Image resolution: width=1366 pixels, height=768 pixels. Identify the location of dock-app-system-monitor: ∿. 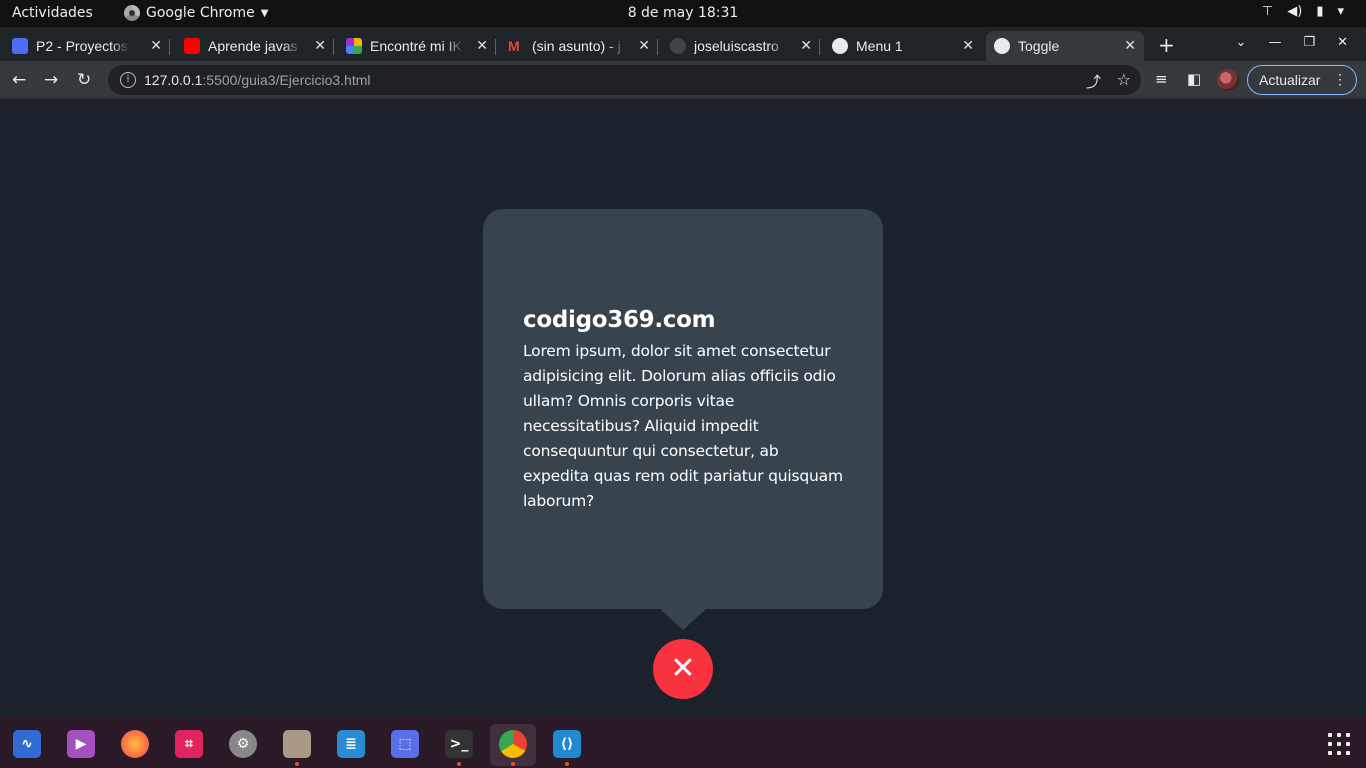
(27, 745).